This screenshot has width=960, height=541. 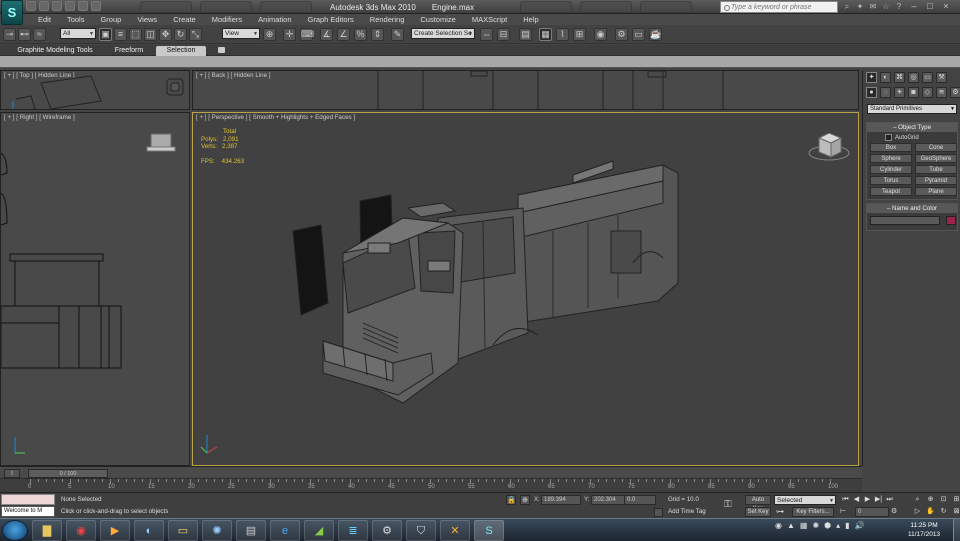 I want to click on zoom-extents-all-icon: ⊞, so click(x=955, y=500).